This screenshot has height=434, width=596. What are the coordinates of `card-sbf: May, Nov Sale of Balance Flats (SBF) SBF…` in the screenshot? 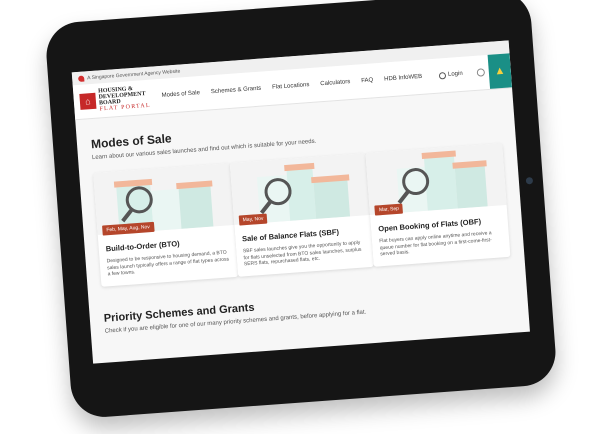 It's located at (302, 215).